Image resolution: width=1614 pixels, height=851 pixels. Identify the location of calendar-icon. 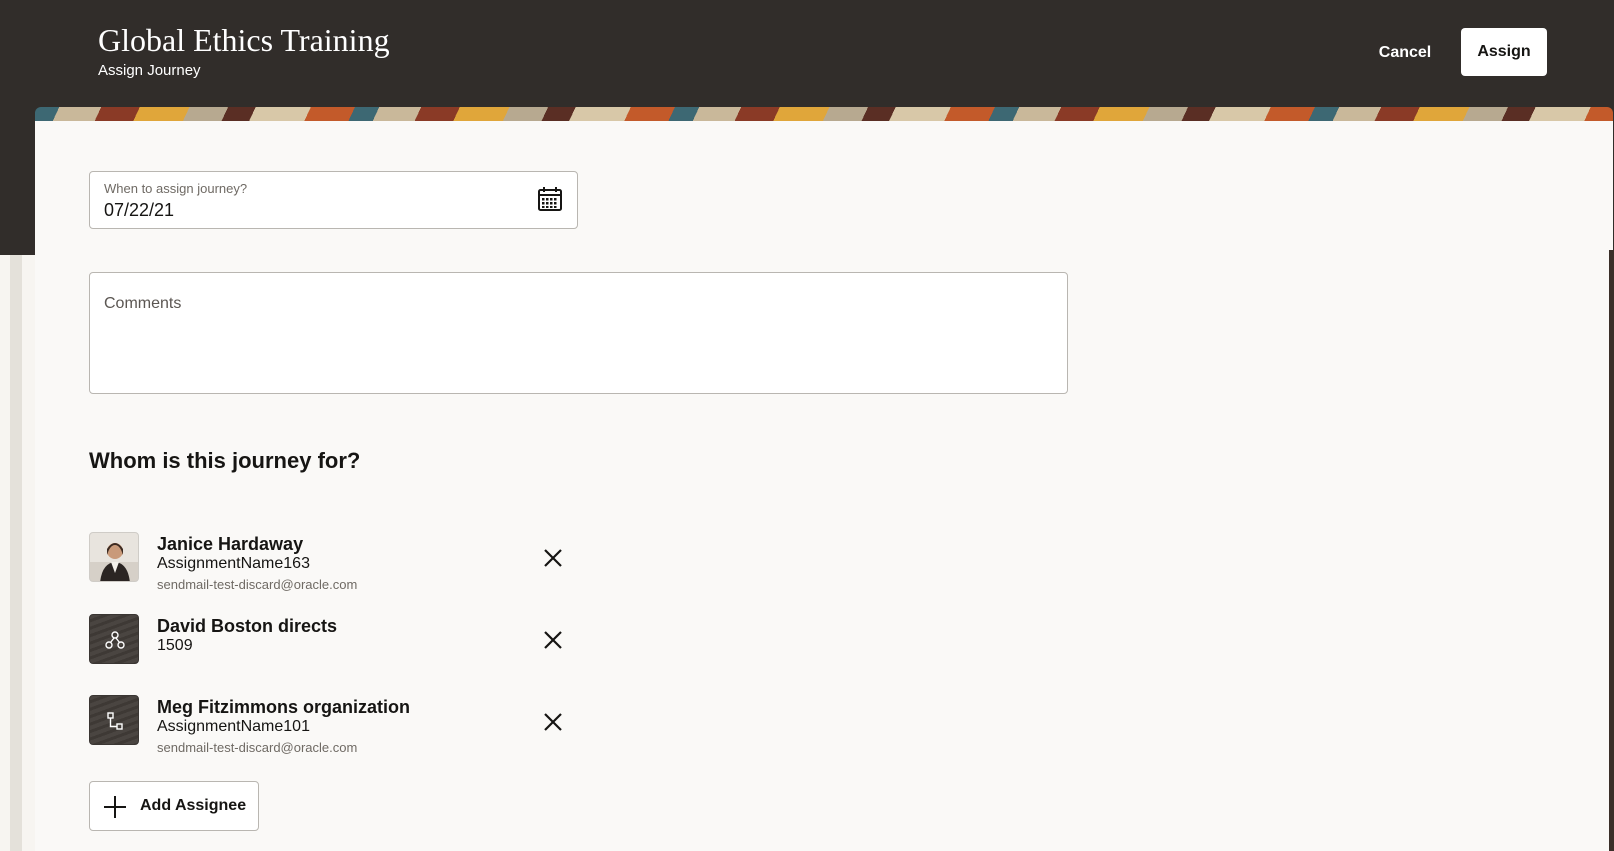
(550, 199).